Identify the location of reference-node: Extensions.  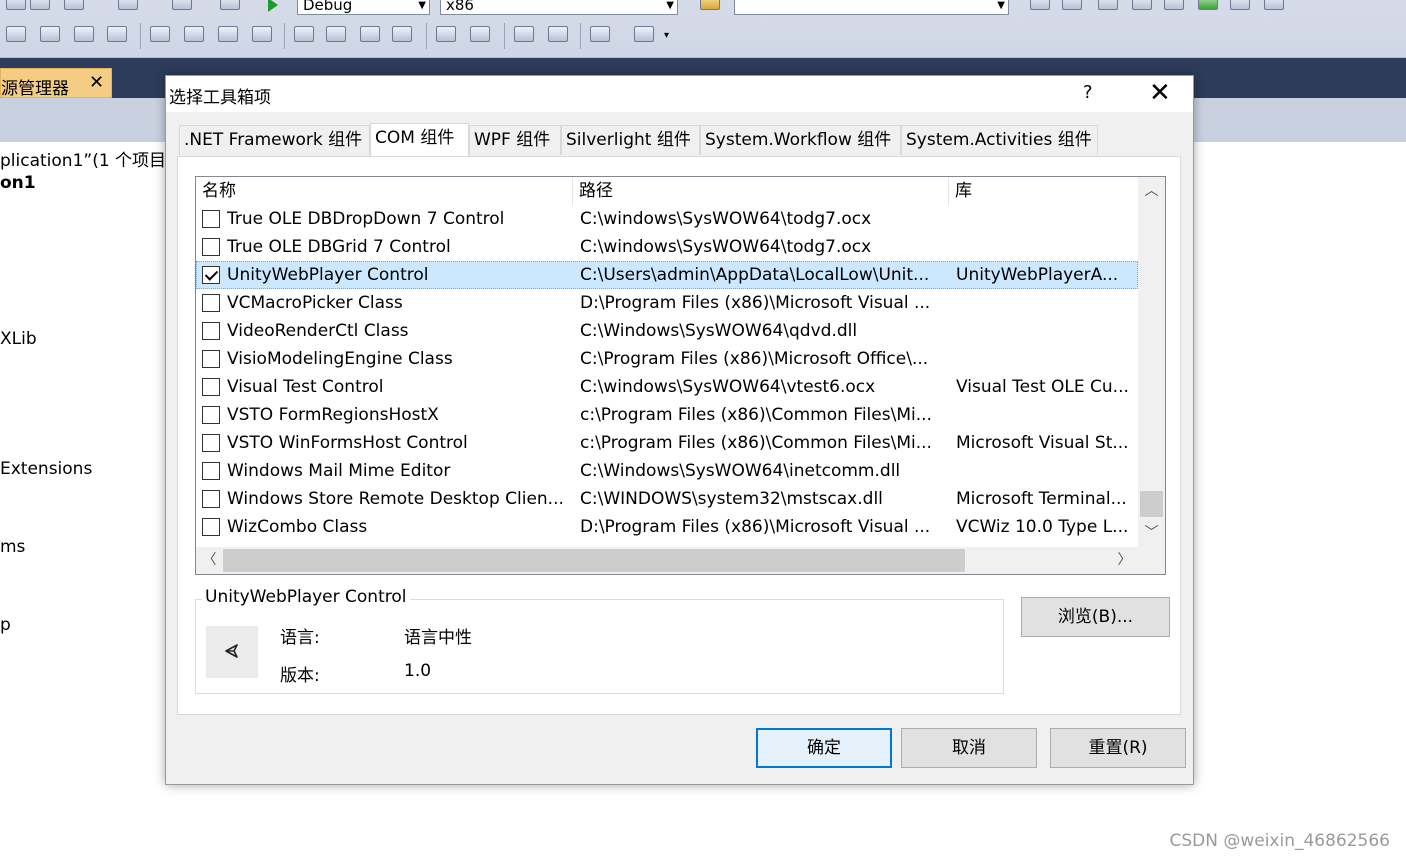
(46, 469).